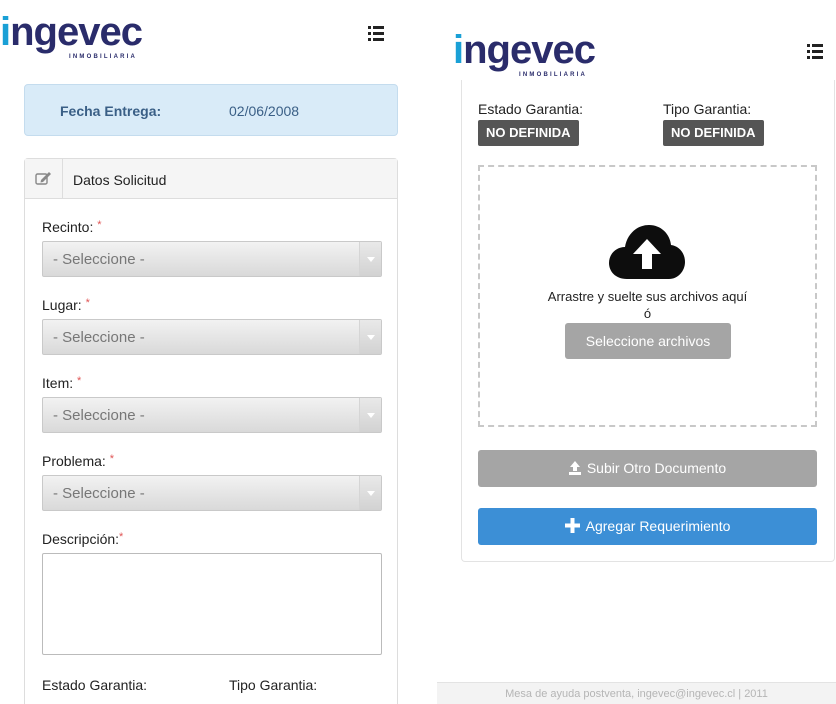 The height and width of the screenshot is (704, 836). Describe the element at coordinates (212, 604) in the screenshot. I see `descripcion-textarea` at that location.